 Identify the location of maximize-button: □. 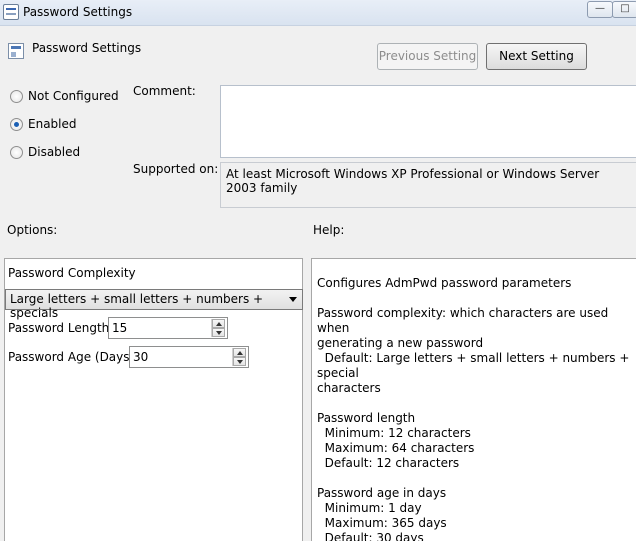
(624, 9).